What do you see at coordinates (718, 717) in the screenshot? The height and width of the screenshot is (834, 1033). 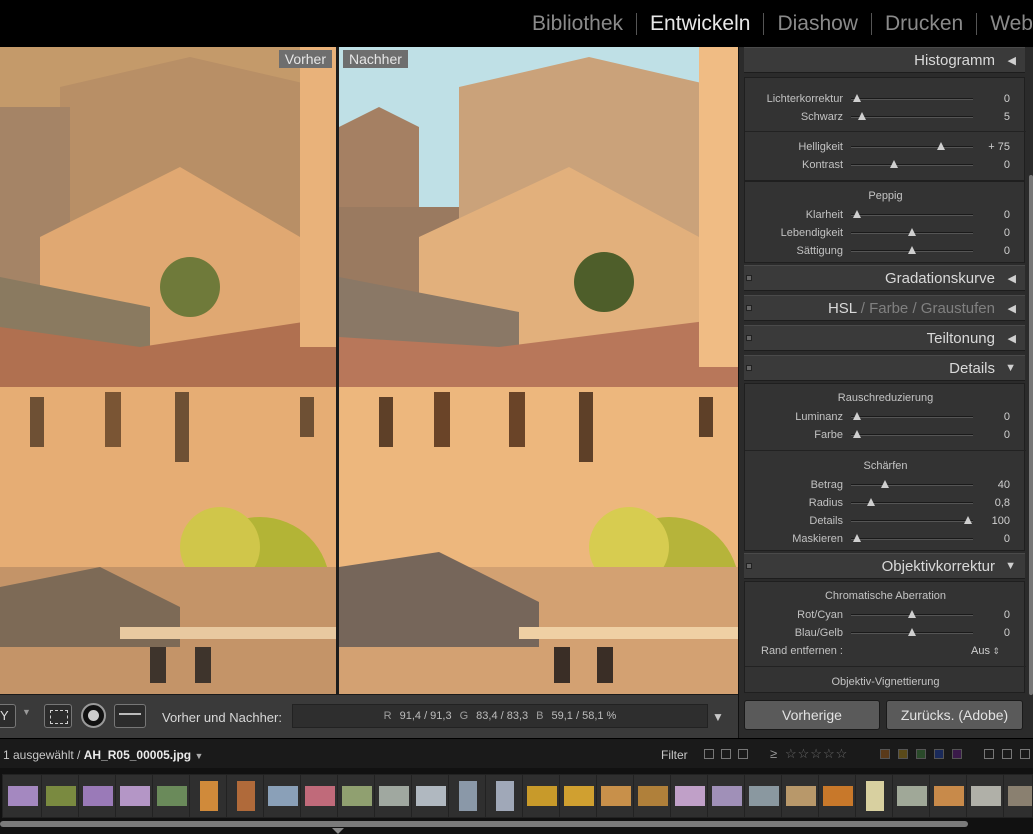 I see `toolbar-menu-chevron-icon: ▼` at bounding box center [718, 717].